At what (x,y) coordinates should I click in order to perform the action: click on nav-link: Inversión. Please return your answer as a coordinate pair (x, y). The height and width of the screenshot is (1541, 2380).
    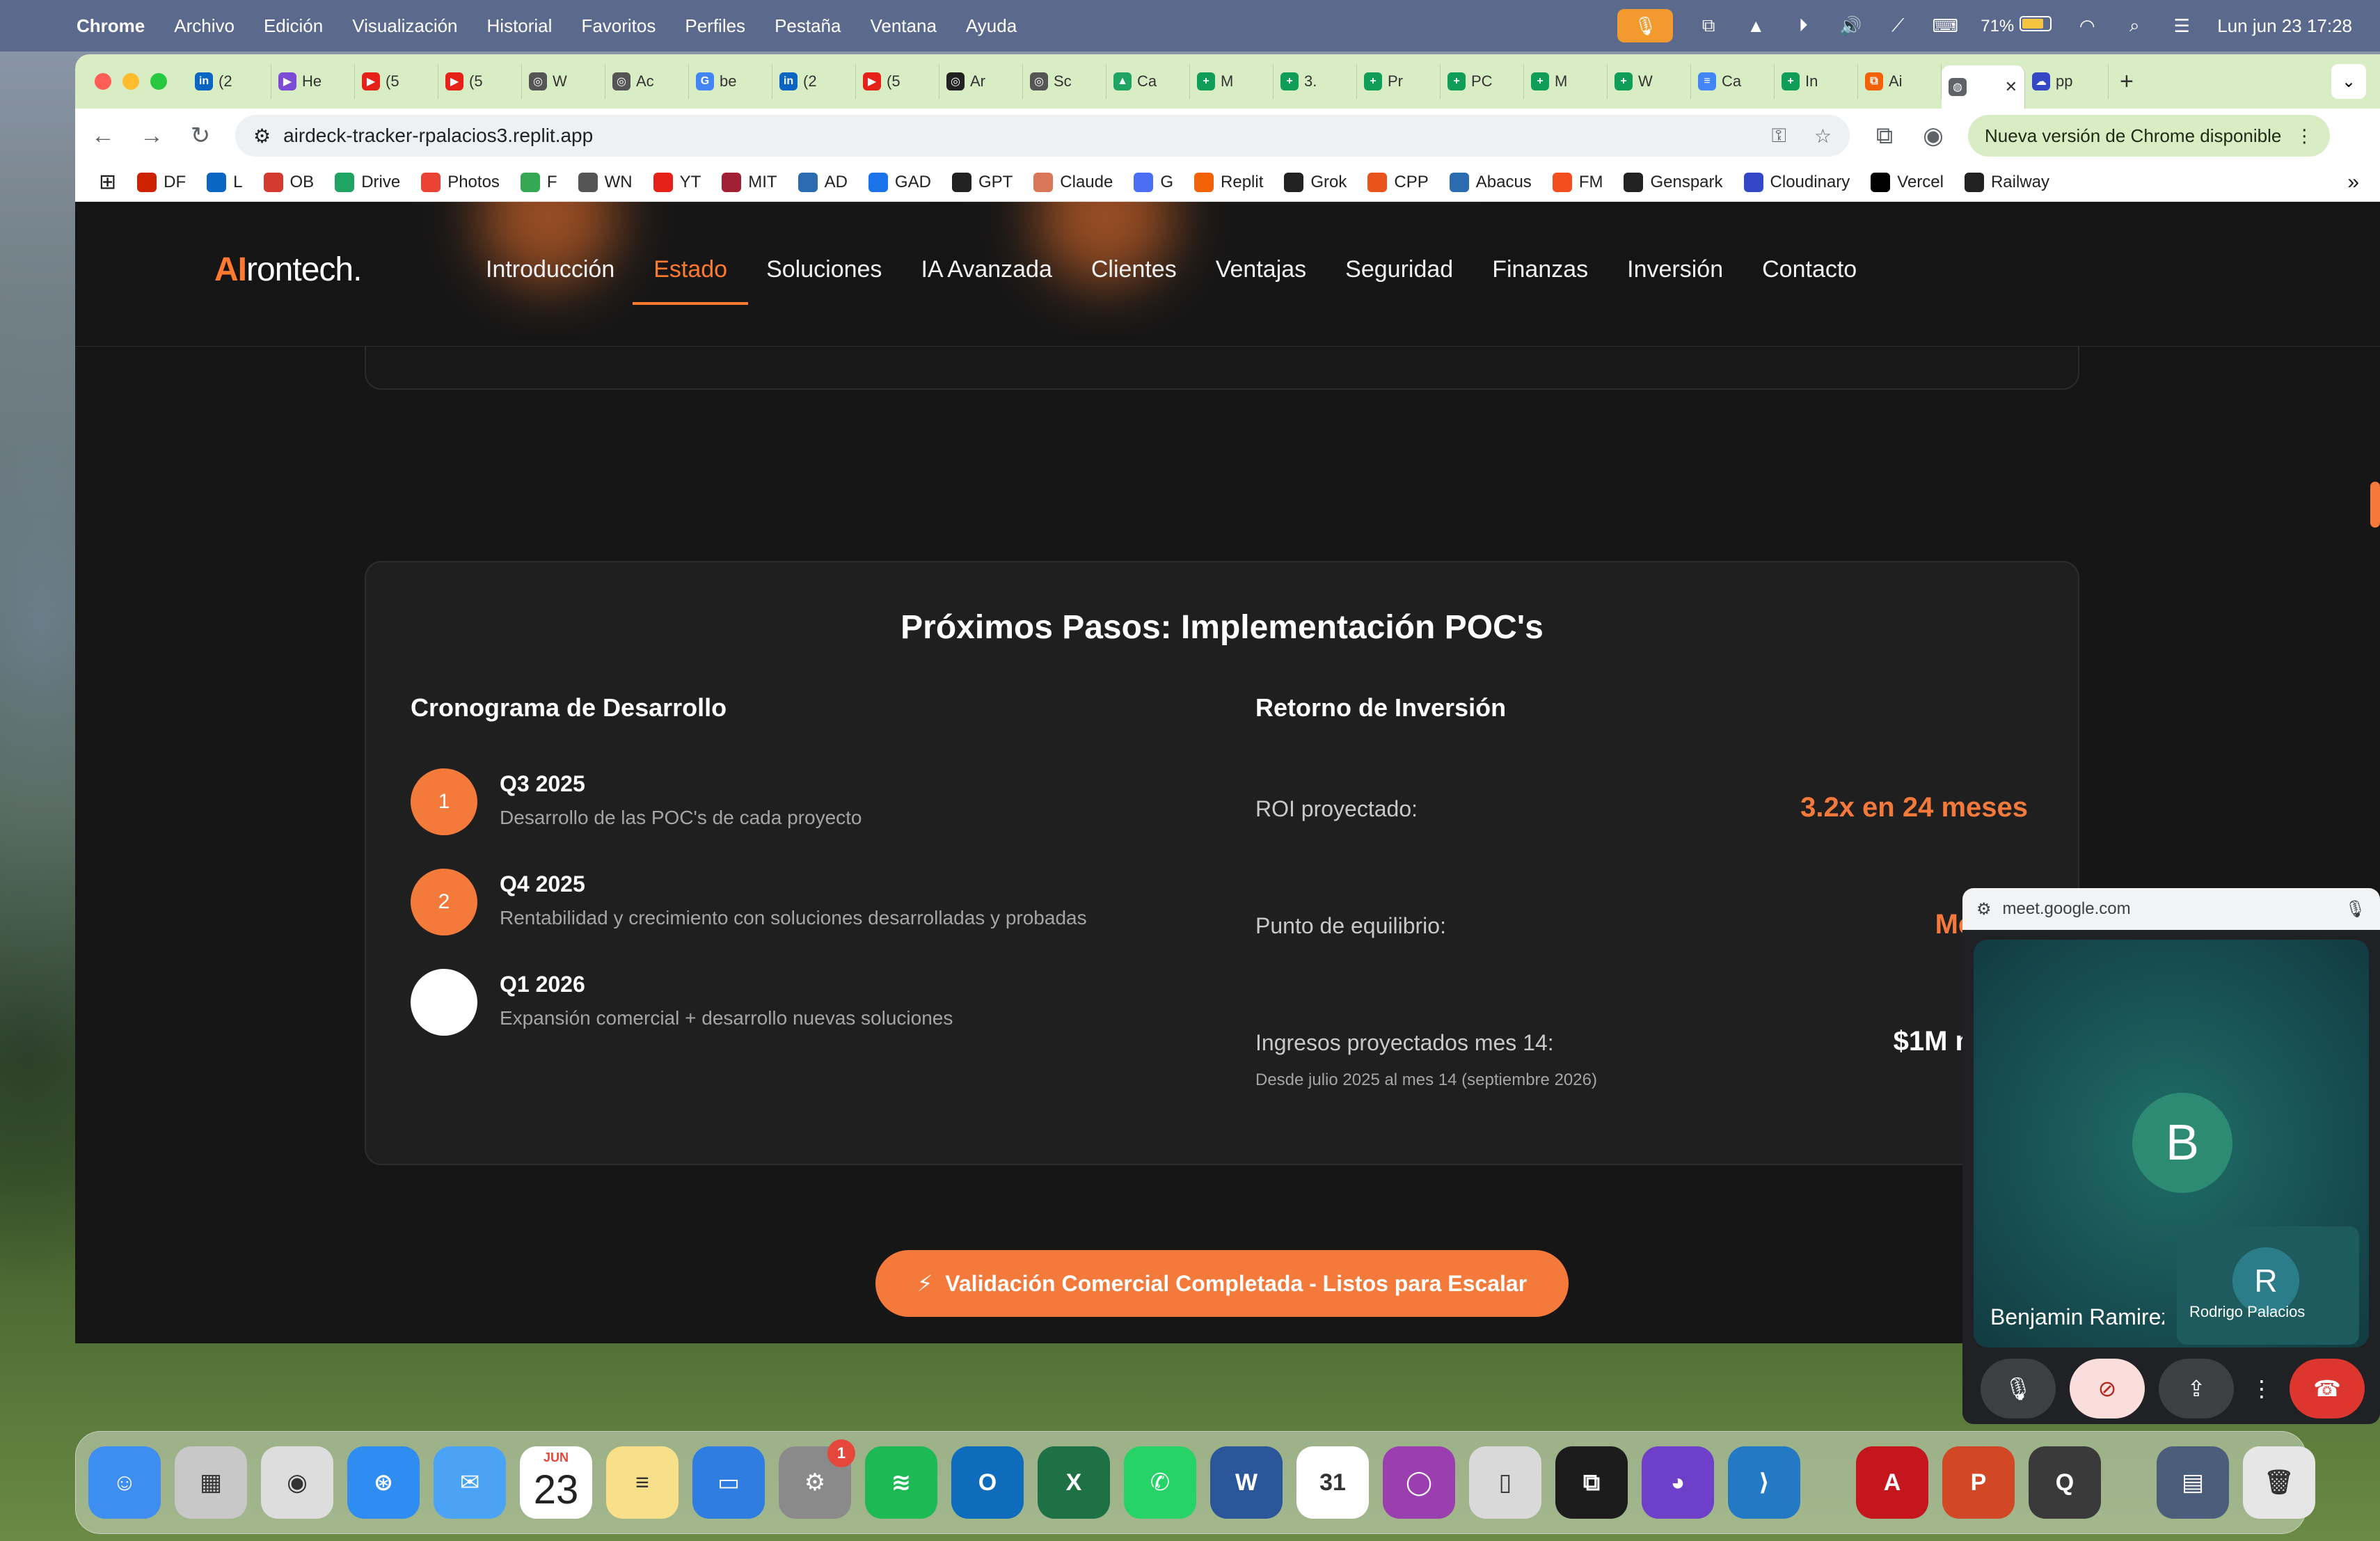
    Looking at the image, I should click on (1694, 269).